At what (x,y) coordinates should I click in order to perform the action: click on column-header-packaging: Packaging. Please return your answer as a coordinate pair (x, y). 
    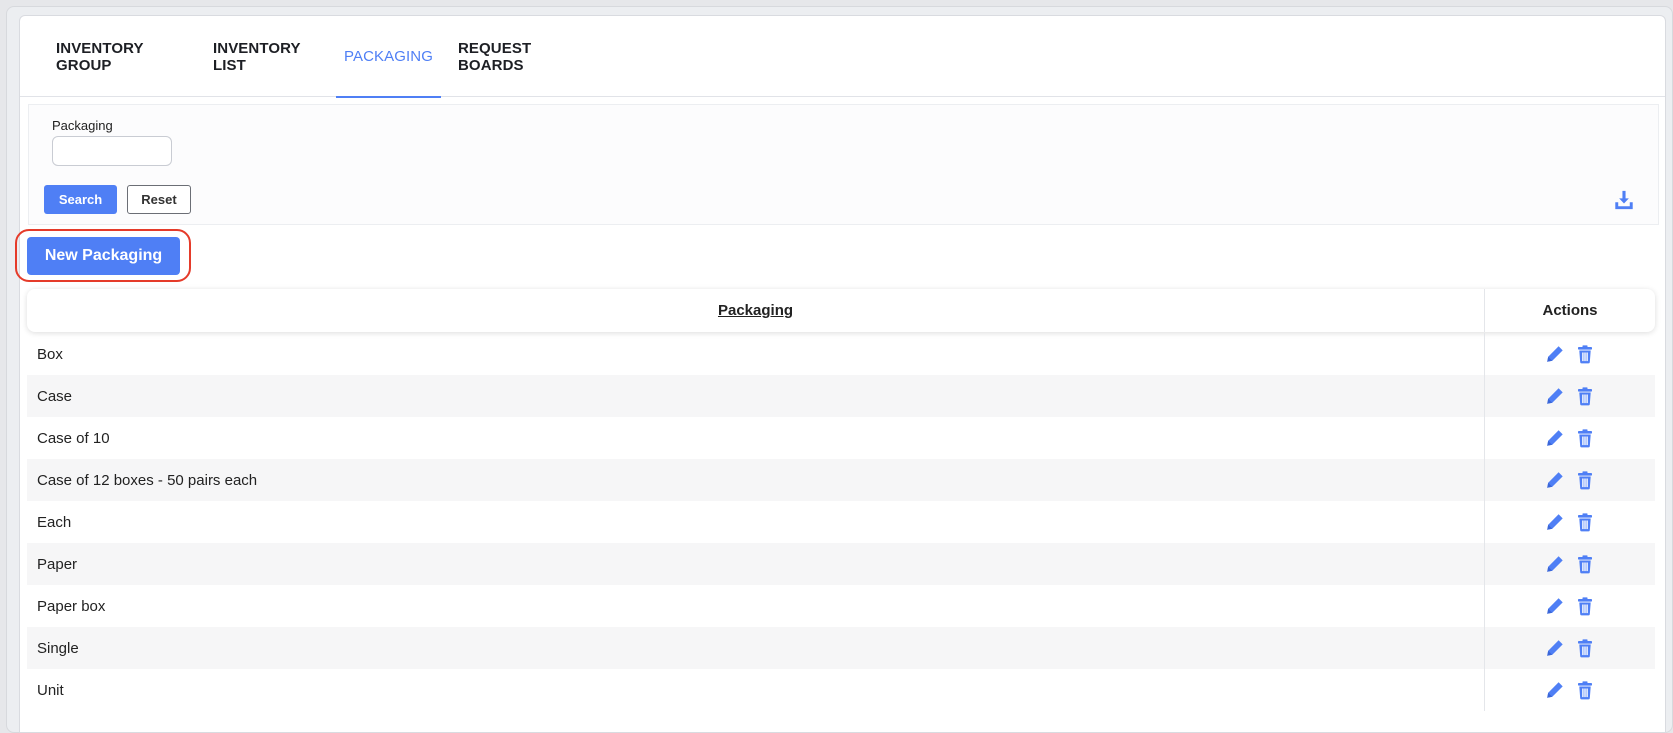
    Looking at the image, I should click on (755, 310).